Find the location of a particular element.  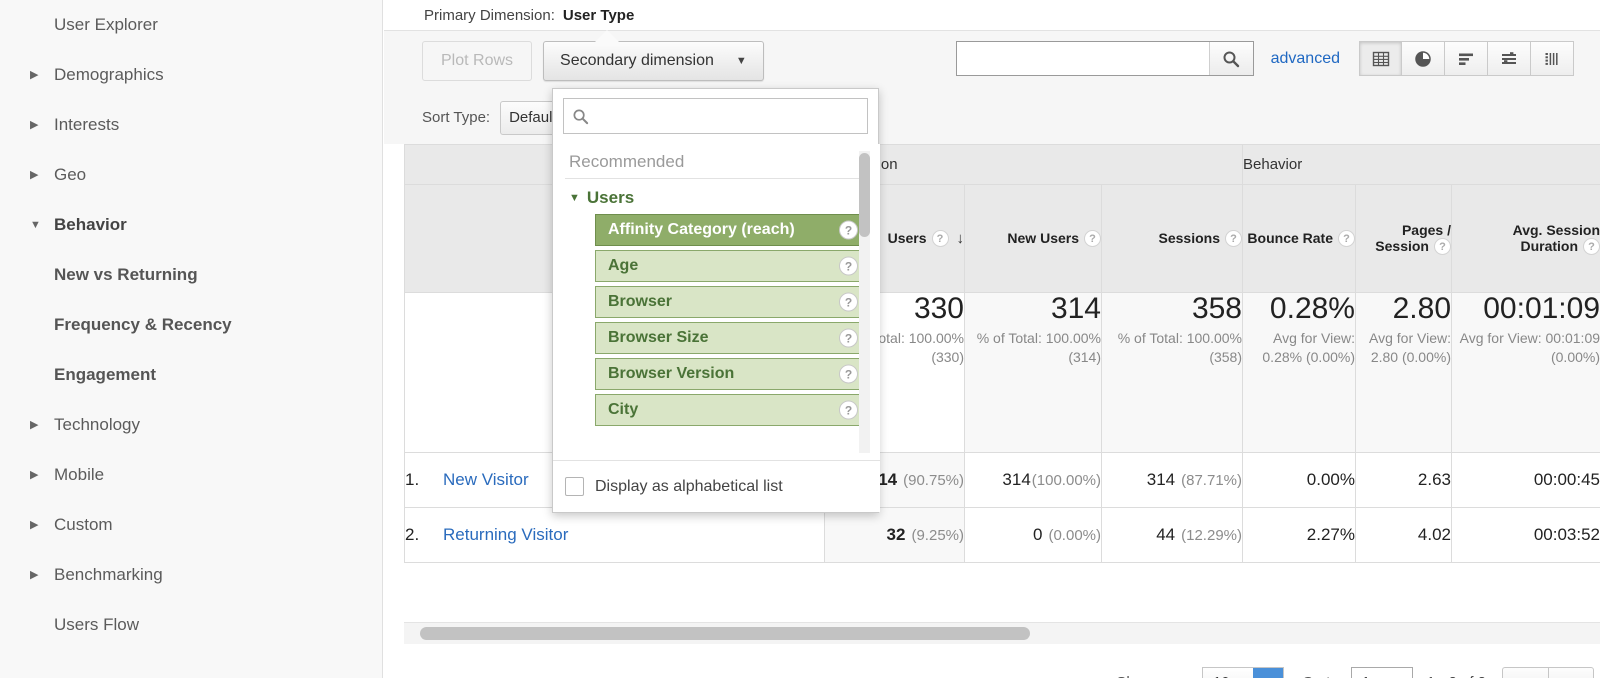

chevron-right-icon: › is located at coordinates (1571, 676).